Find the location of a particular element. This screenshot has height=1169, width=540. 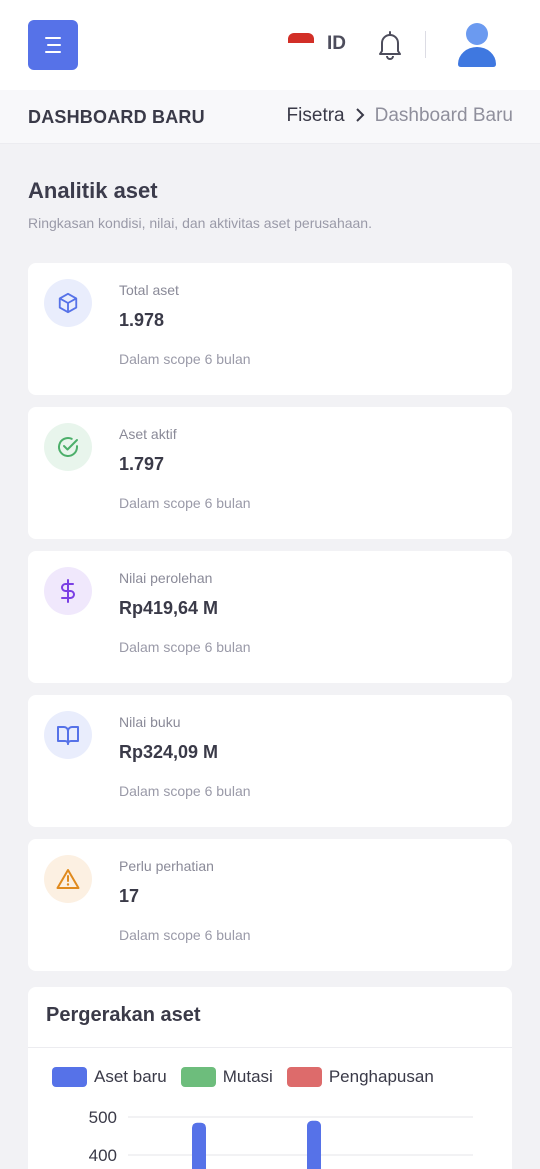

stat-value: 1.797 is located at coordinates (142, 464).